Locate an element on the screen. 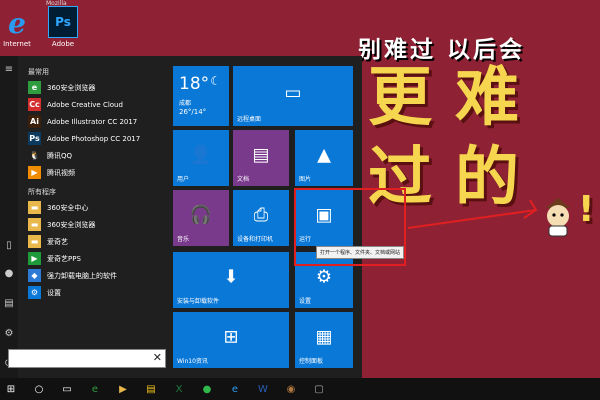 Image resolution: width=600 pixels, height=400 pixels. app-list-label: 爱奇艺PPS is located at coordinates (64, 258).